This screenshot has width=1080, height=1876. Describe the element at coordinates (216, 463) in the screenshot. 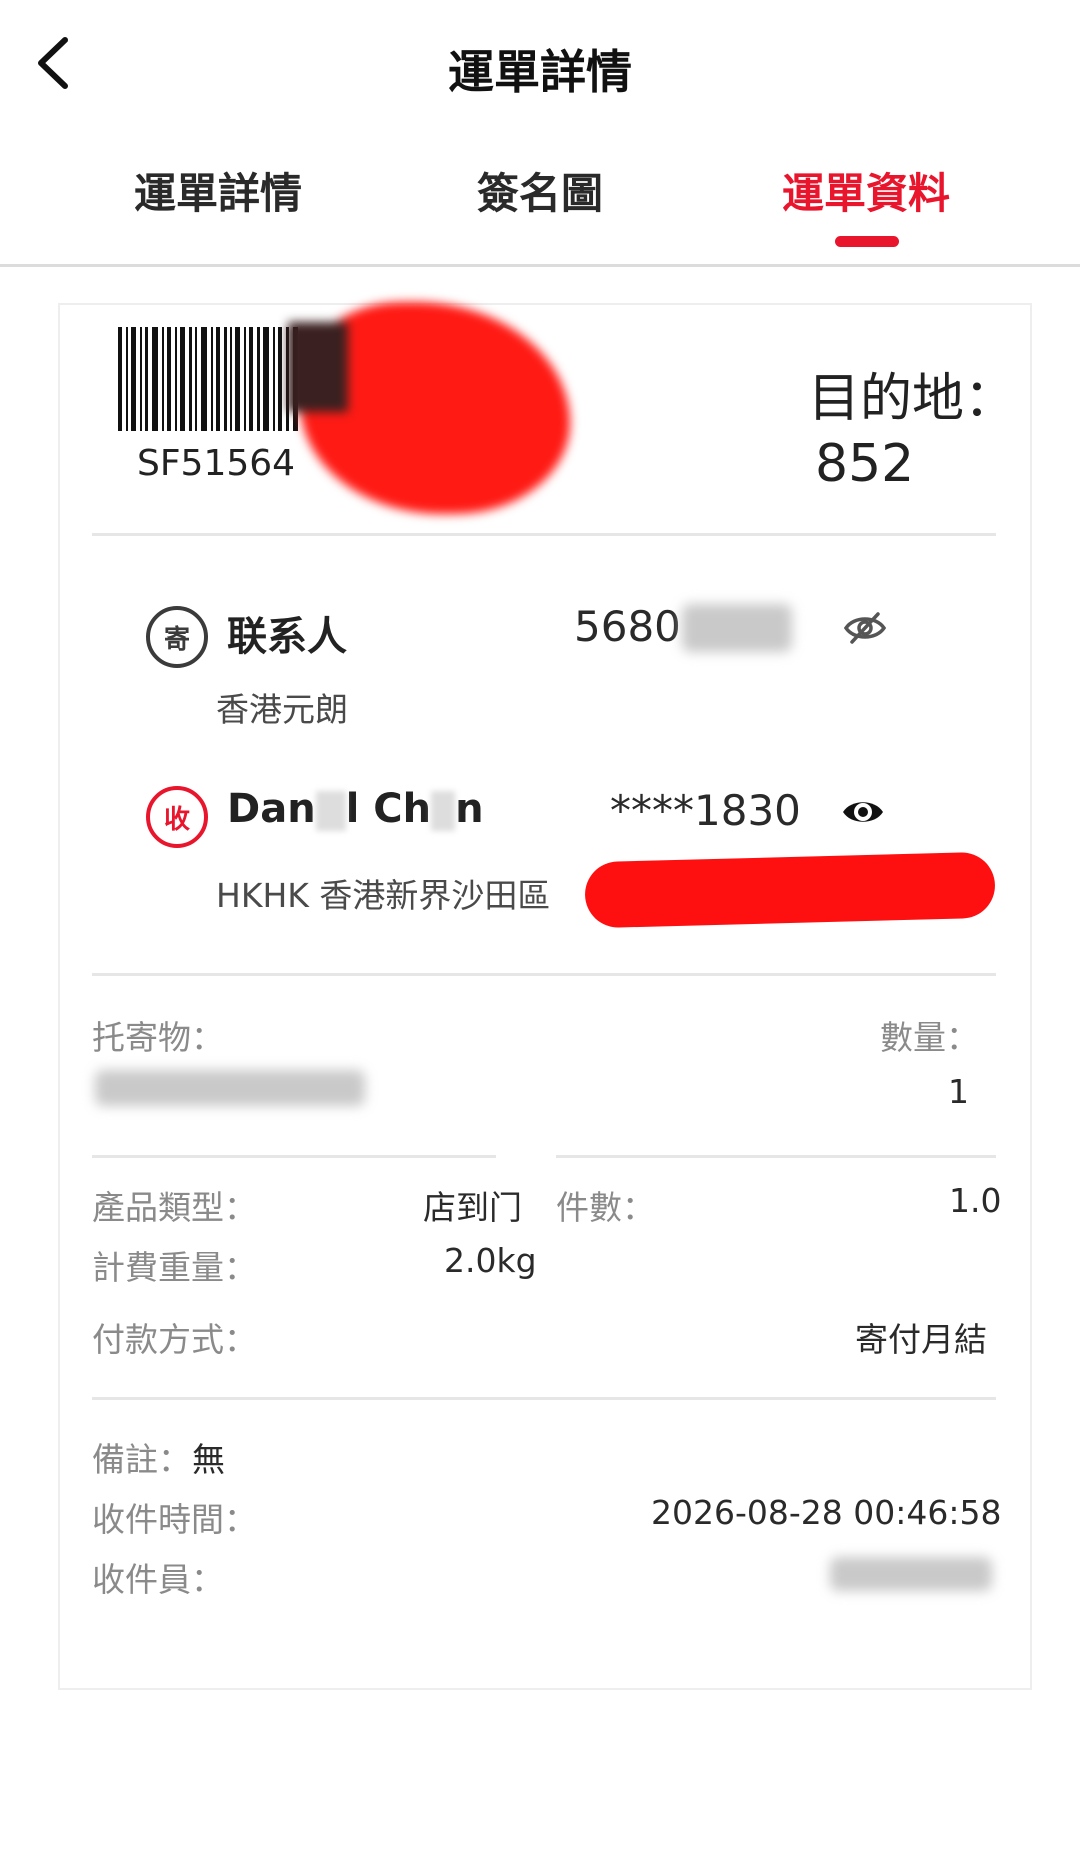

I see `waybill-number: SF51564` at that location.